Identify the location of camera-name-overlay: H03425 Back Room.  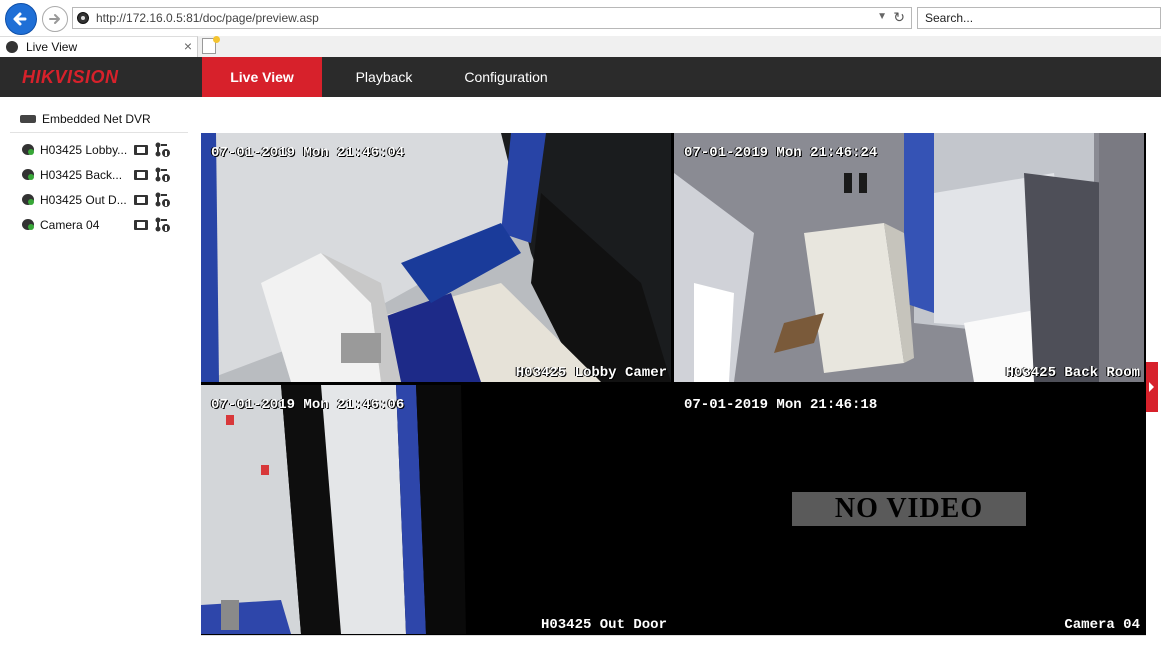
(1072, 373).